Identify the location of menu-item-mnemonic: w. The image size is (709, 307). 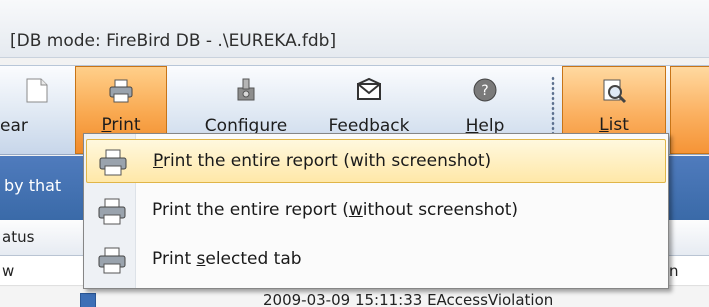
(355, 210).